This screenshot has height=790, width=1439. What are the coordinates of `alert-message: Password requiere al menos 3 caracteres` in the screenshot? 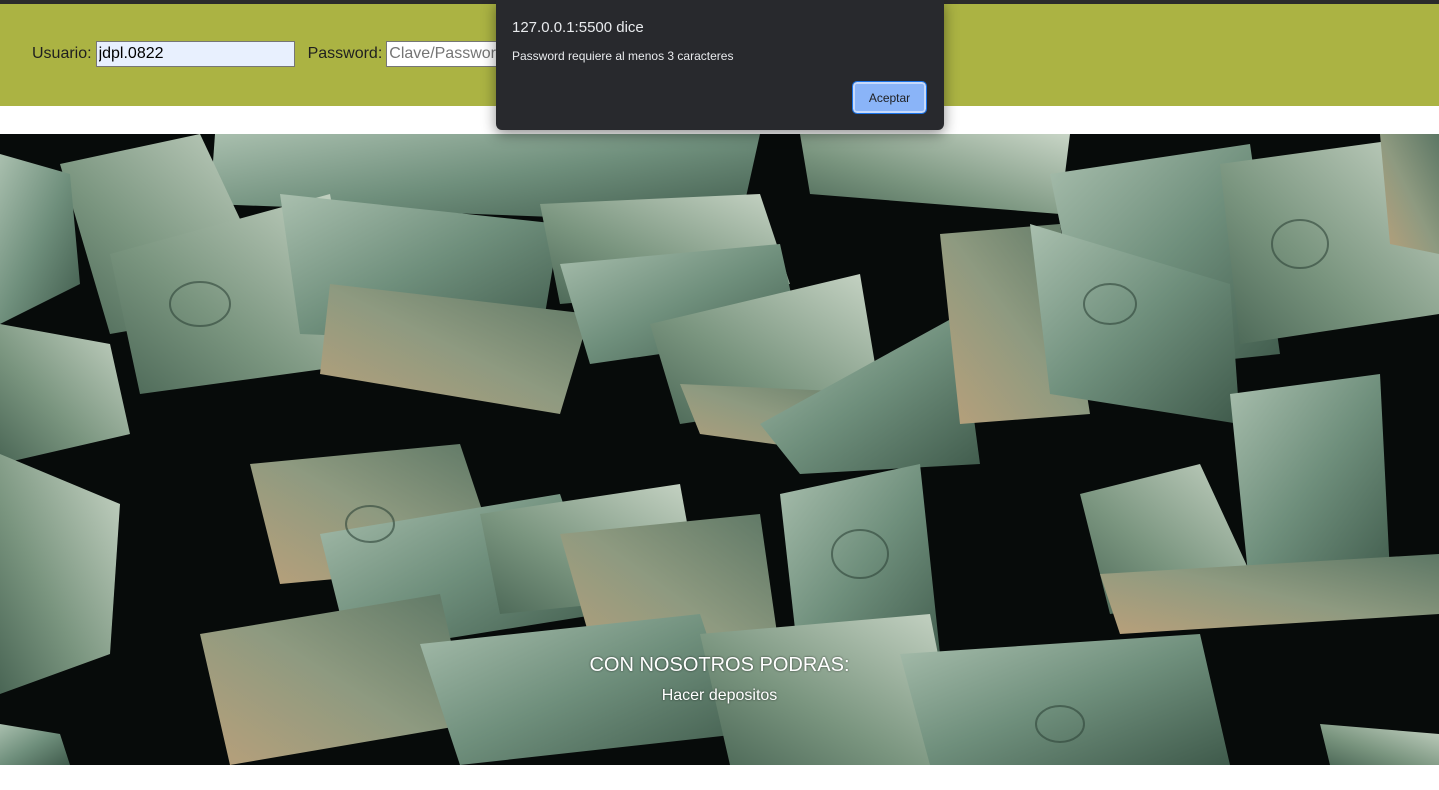 It's located at (623, 56).